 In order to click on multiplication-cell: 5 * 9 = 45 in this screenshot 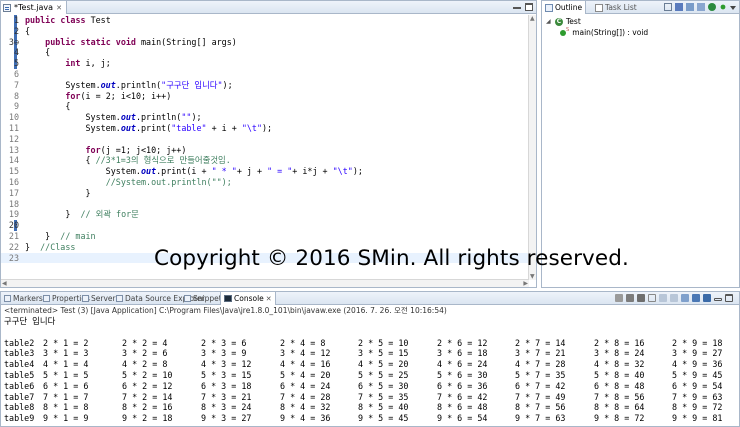, I will do `click(697, 374)`.